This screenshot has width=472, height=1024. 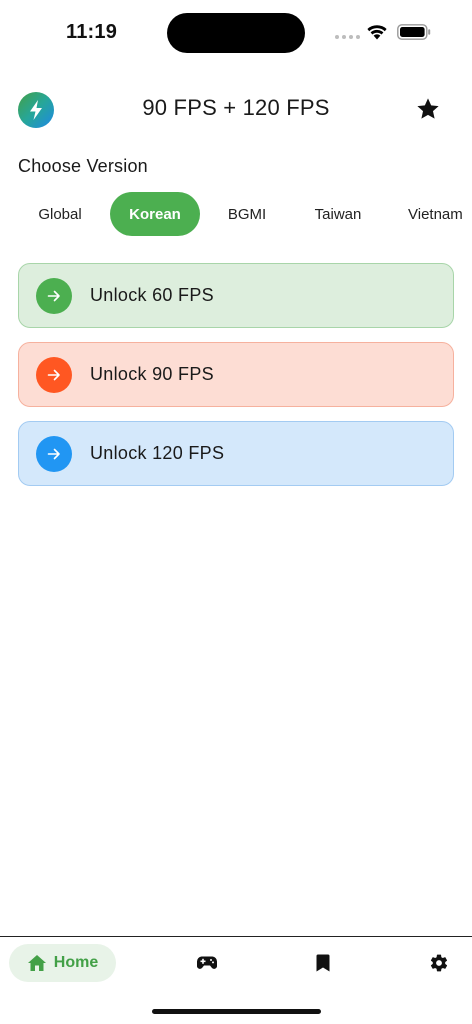 What do you see at coordinates (36, 963) in the screenshot?
I see `home-icon` at bounding box center [36, 963].